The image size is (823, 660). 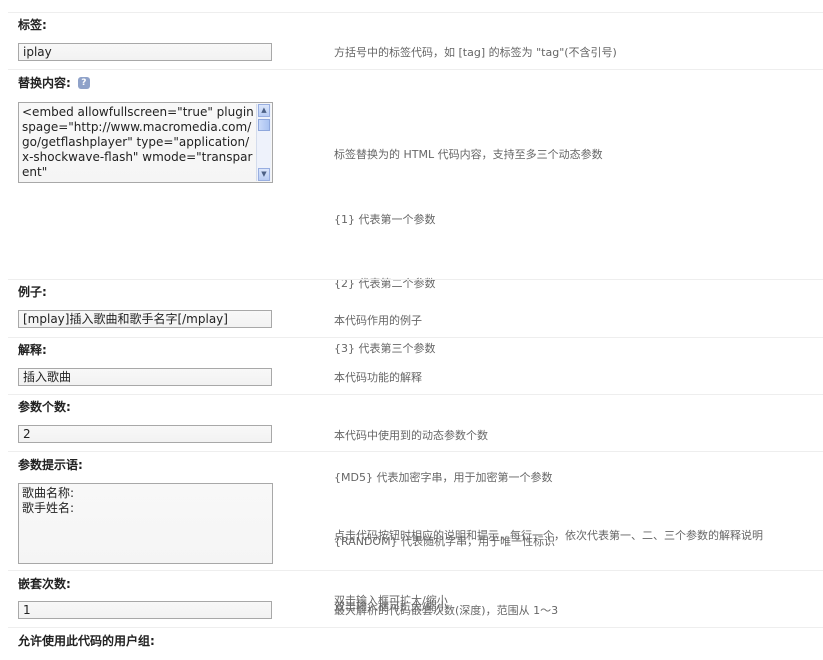 I want to click on replace-label: 替换内容:?, so click(x=54, y=83).